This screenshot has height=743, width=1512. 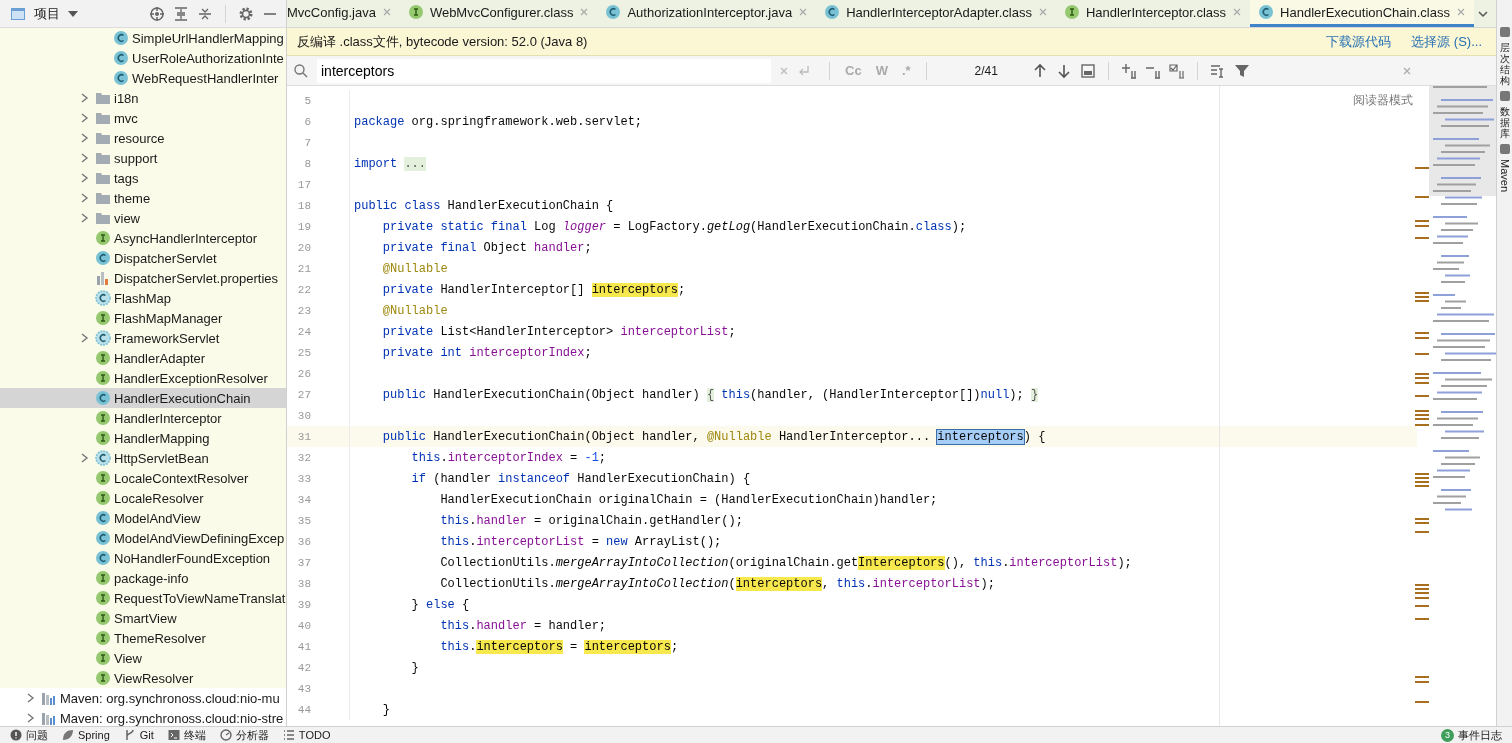 I want to click on tree-item: ViewResolver, so click(x=143, y=678).